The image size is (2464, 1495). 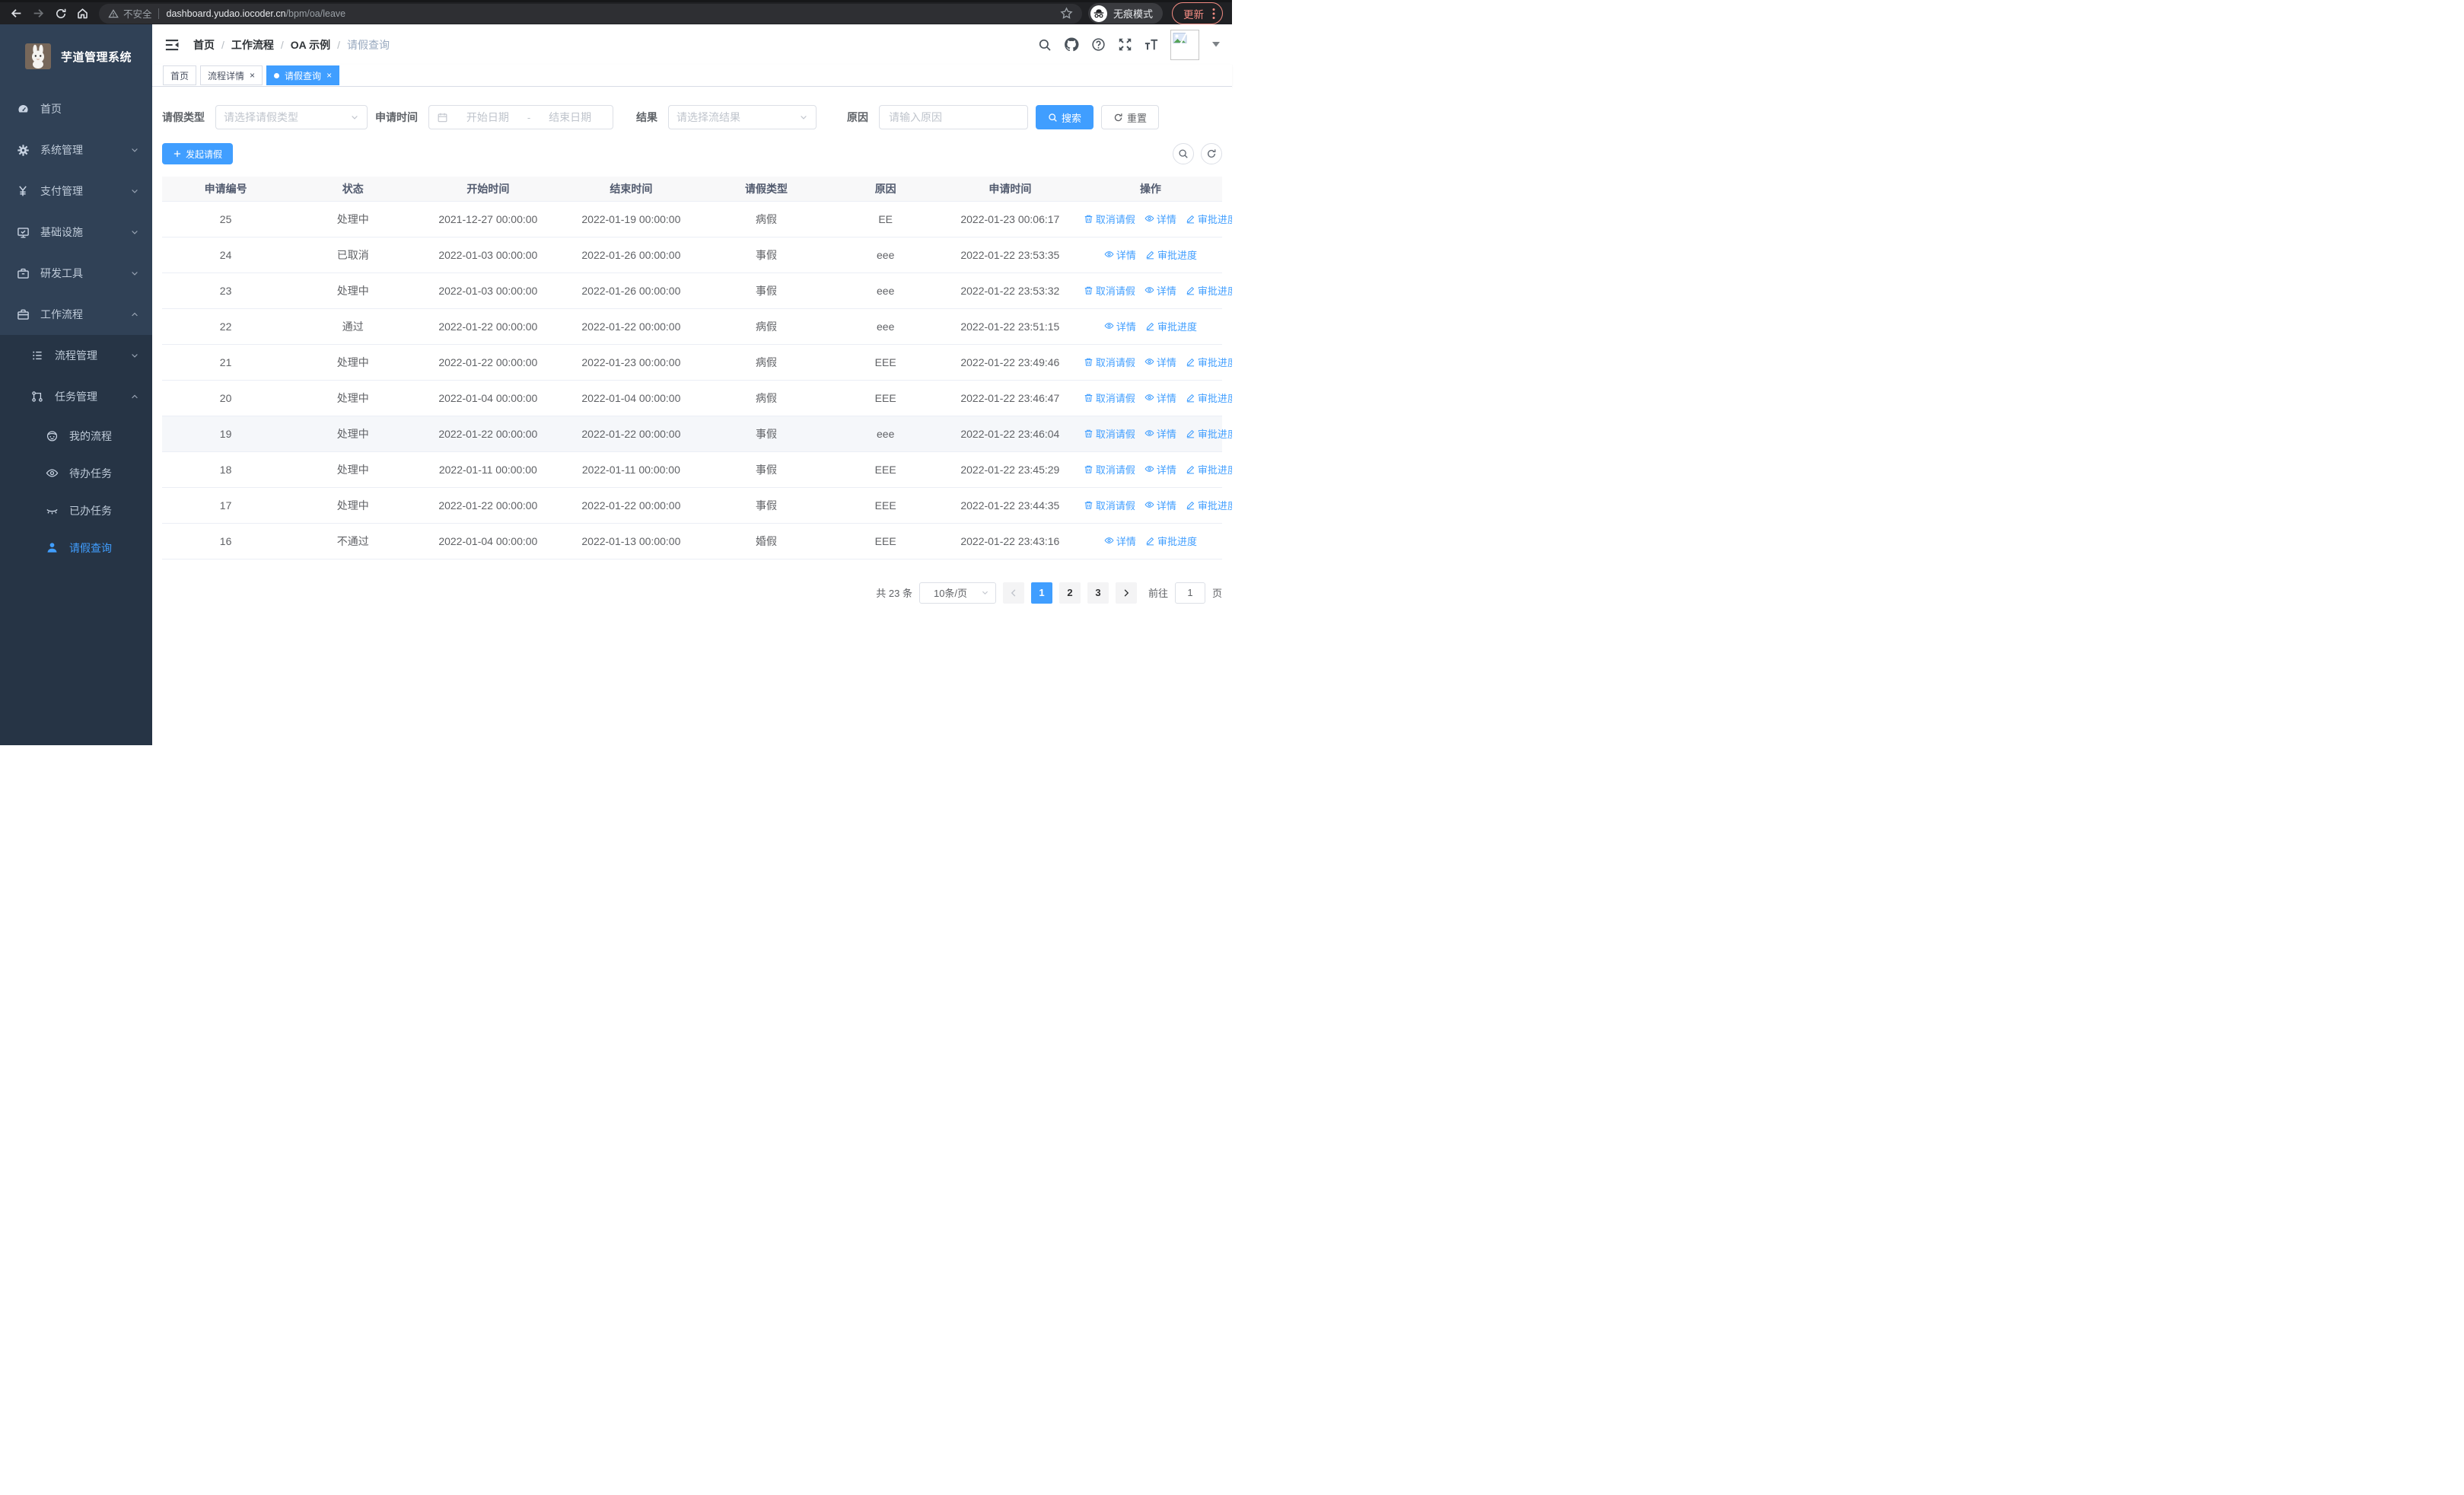 What do you see at coordinates (198, 153) in the screenshot?
I see `create-leave-button: 发起请假` at bounding box center [198, 153].